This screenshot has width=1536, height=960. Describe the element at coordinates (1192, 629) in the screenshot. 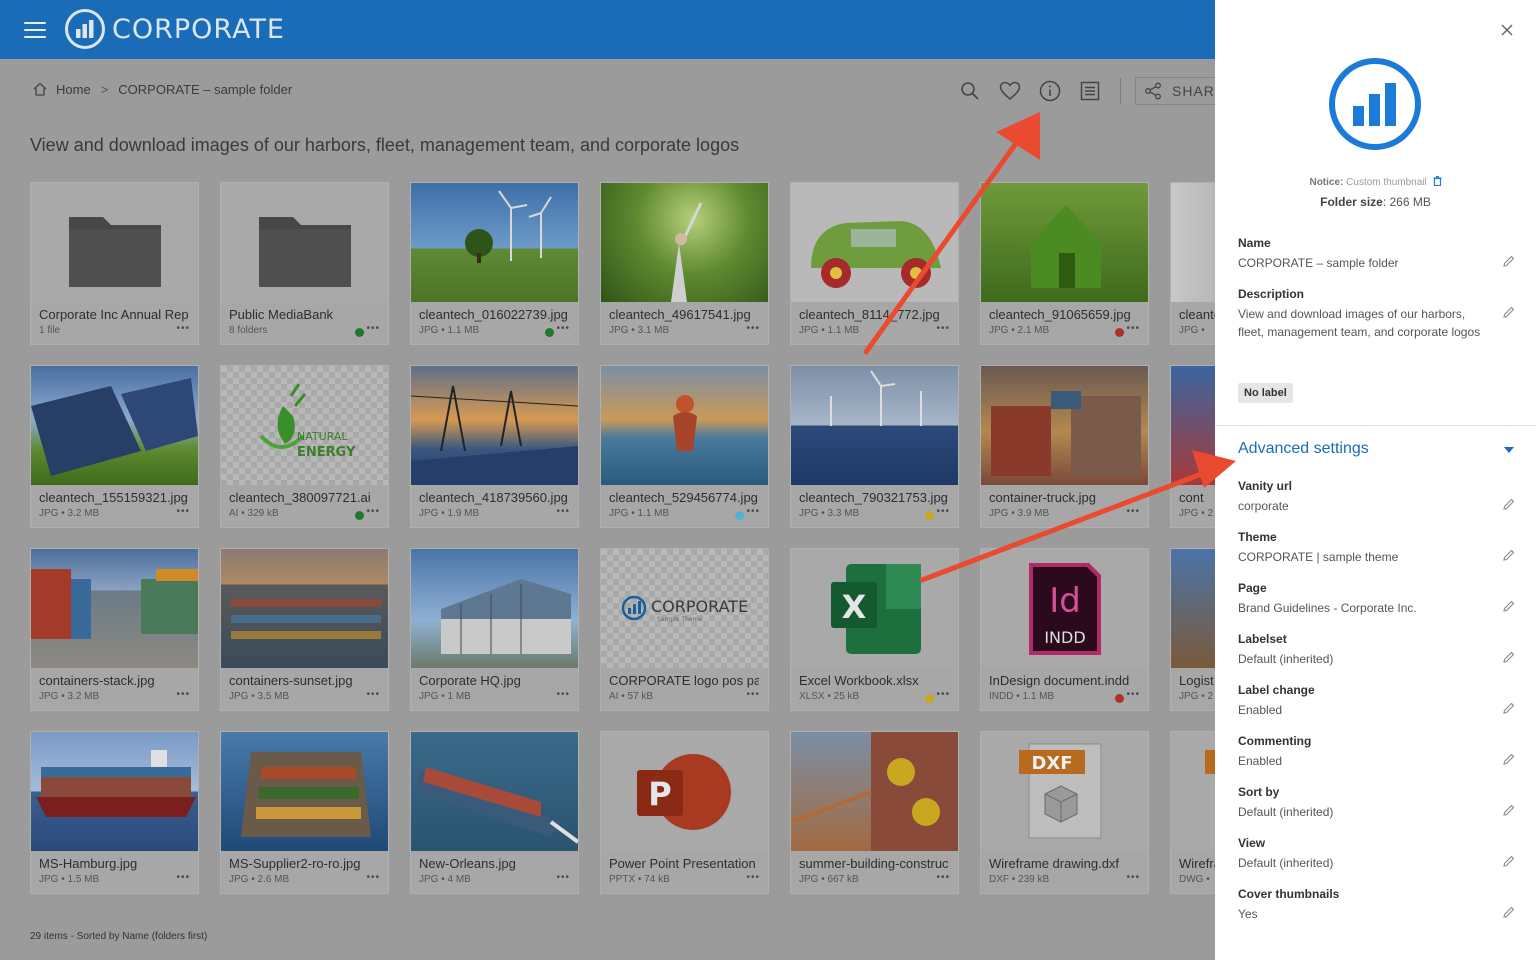

I see `asset-card: Logist JPG • 2` at that location.